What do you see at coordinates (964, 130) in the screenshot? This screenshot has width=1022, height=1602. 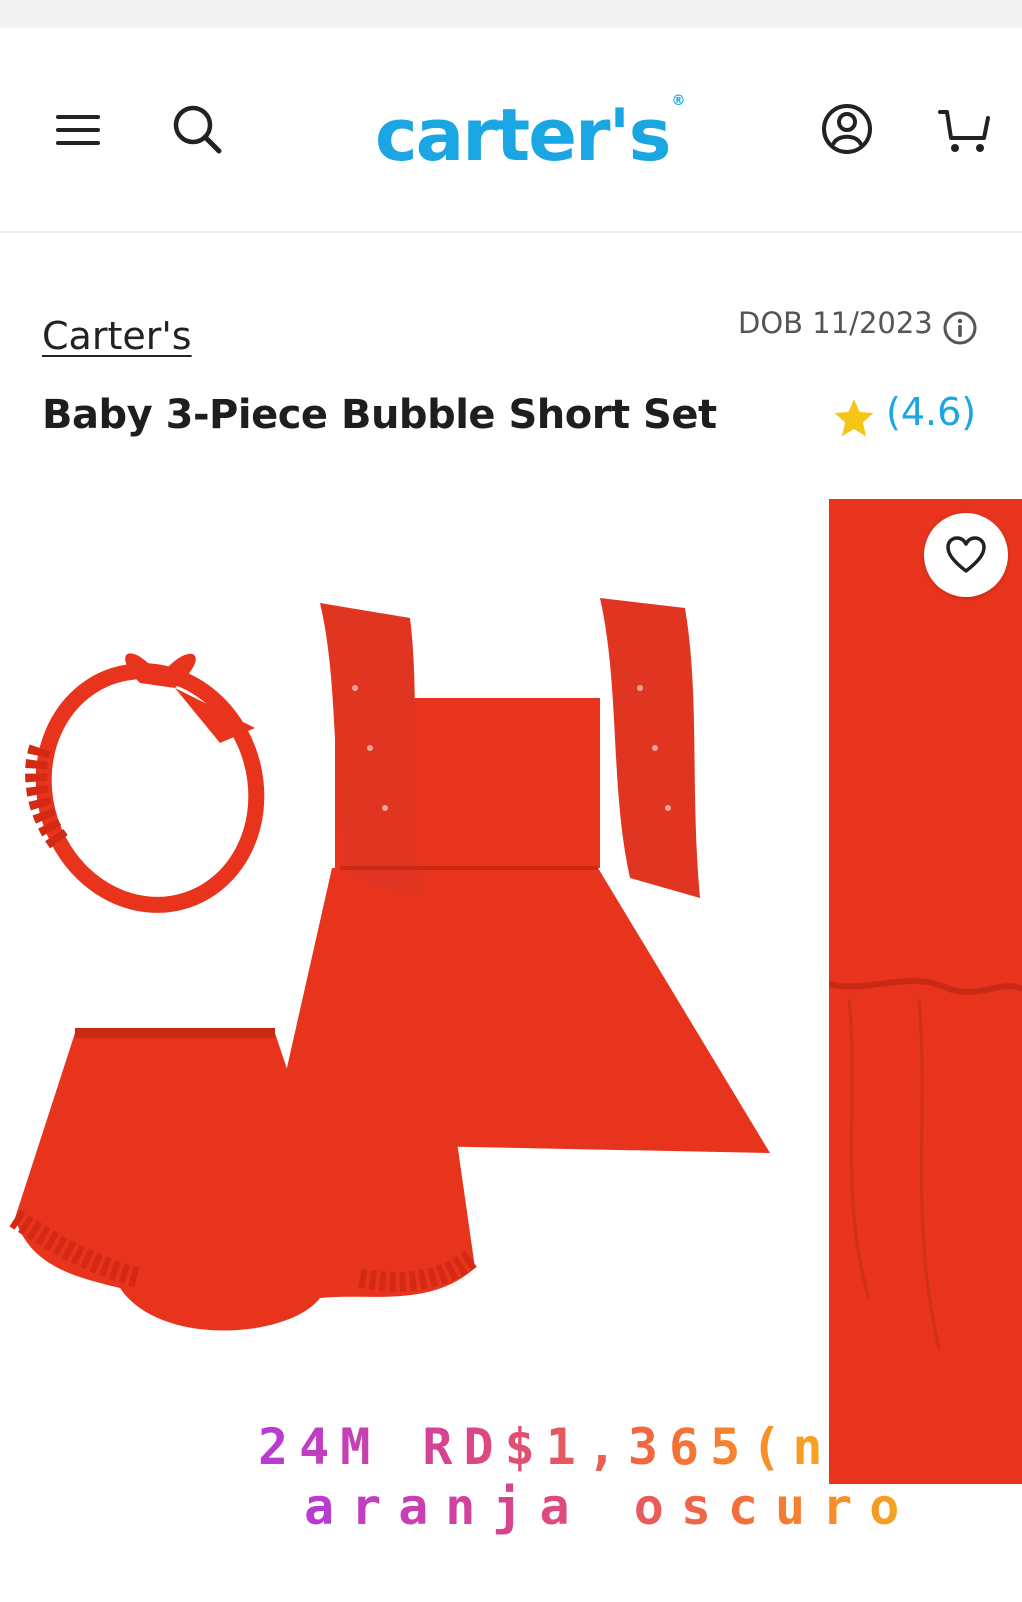 I see `cart-icon` at bounding box center [964, 130].